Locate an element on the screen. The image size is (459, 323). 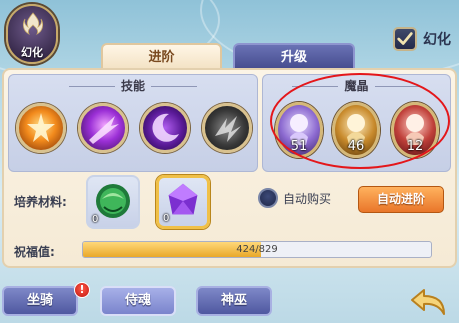
blessing-value: 424/829 is located at coordinates (257, 249).